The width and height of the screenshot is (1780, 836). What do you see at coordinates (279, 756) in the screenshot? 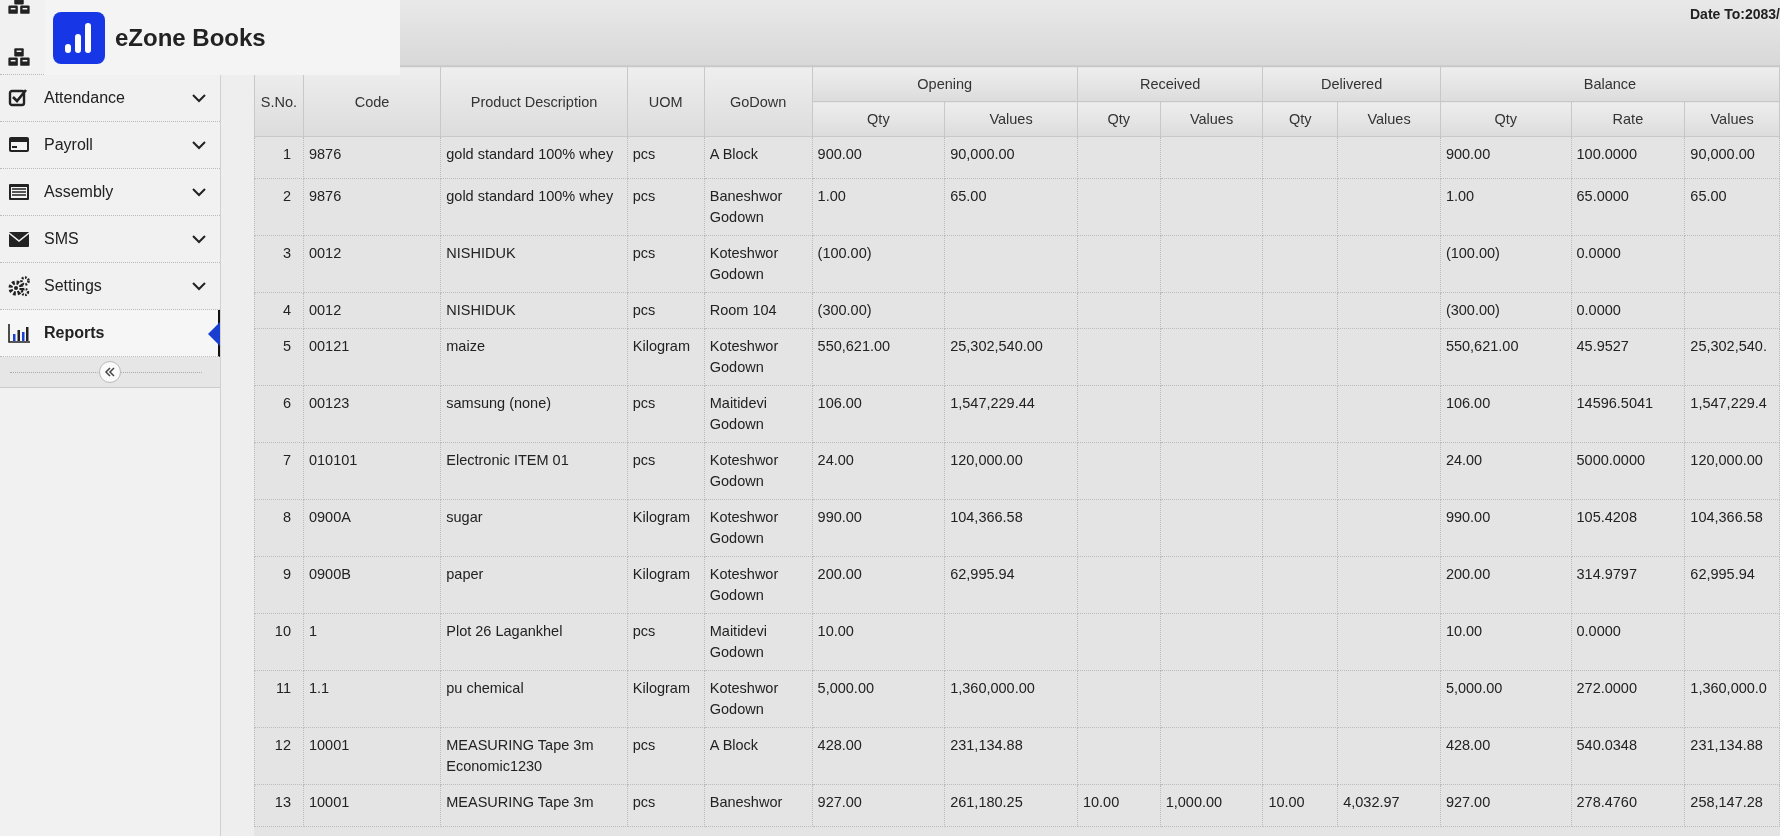
I see `table-cell: 12` at bounding box center [279, 756].